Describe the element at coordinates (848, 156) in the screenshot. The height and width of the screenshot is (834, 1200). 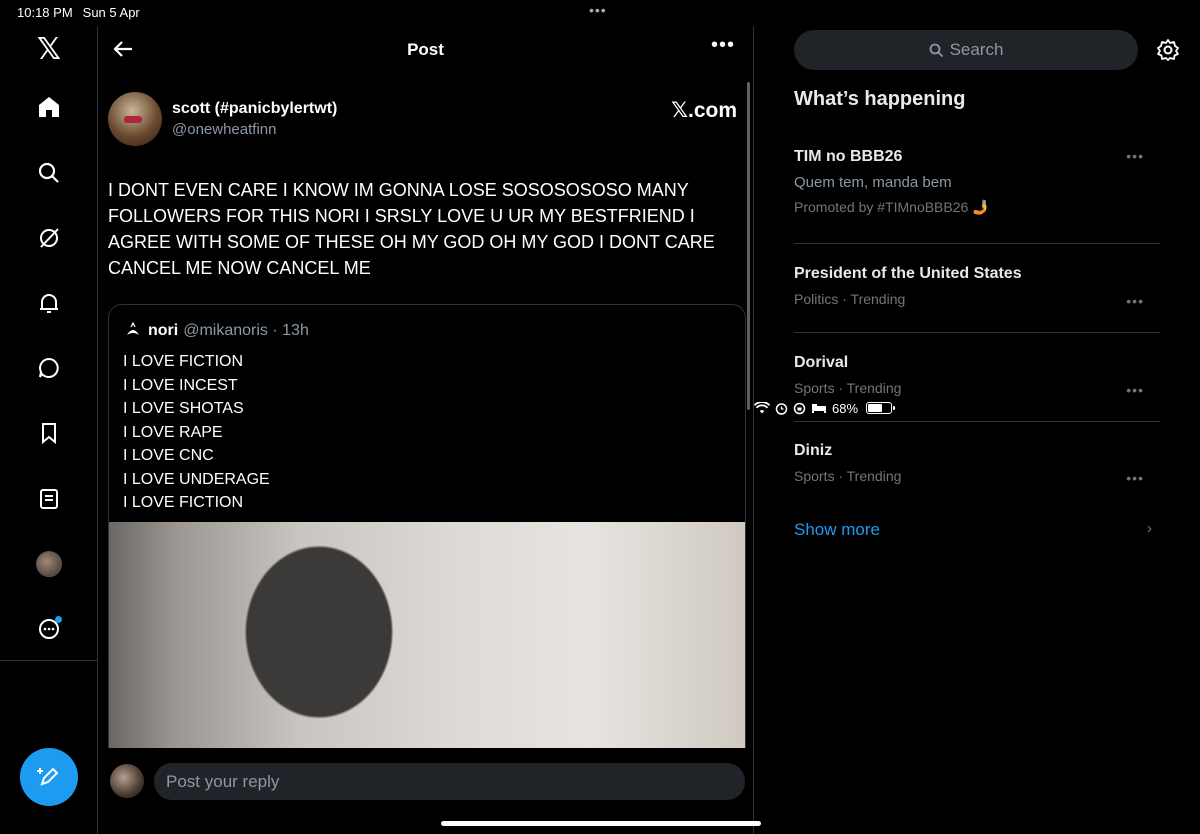
I see `trend-name: TIM no BBB26` at that location.